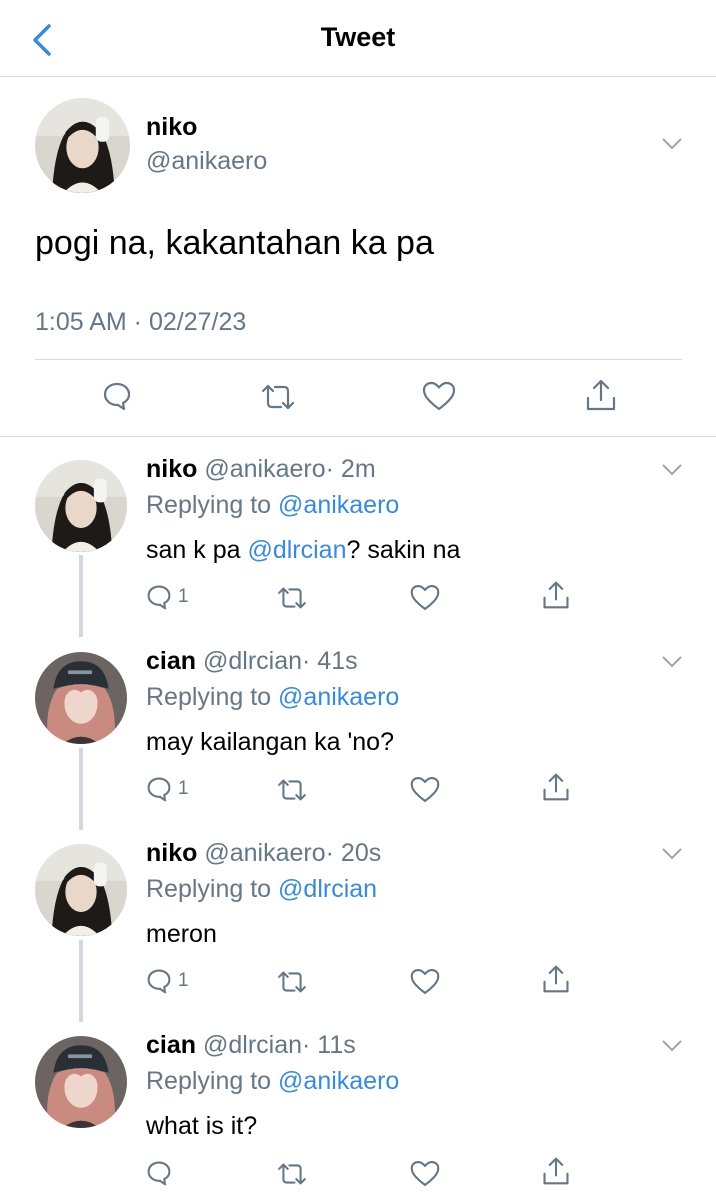 The image size is (716, 1200). Describe the element at coordinates (350, 469) in the screenshot. I see `reply-time: · 2m` at that location.